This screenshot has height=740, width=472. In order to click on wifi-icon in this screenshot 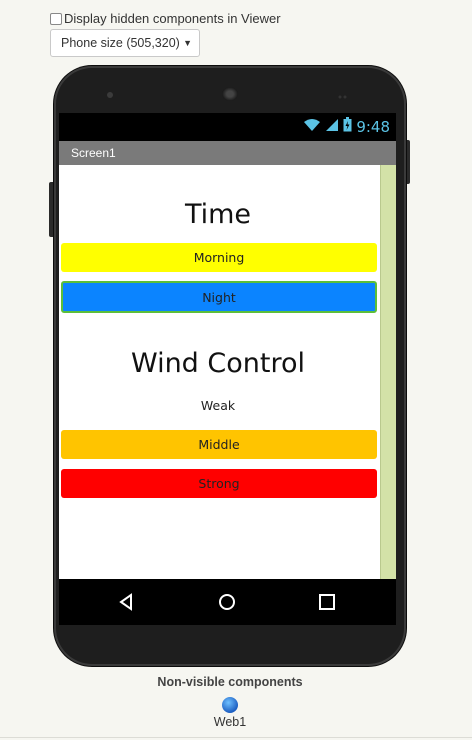, I will do `click(312, 127)`.